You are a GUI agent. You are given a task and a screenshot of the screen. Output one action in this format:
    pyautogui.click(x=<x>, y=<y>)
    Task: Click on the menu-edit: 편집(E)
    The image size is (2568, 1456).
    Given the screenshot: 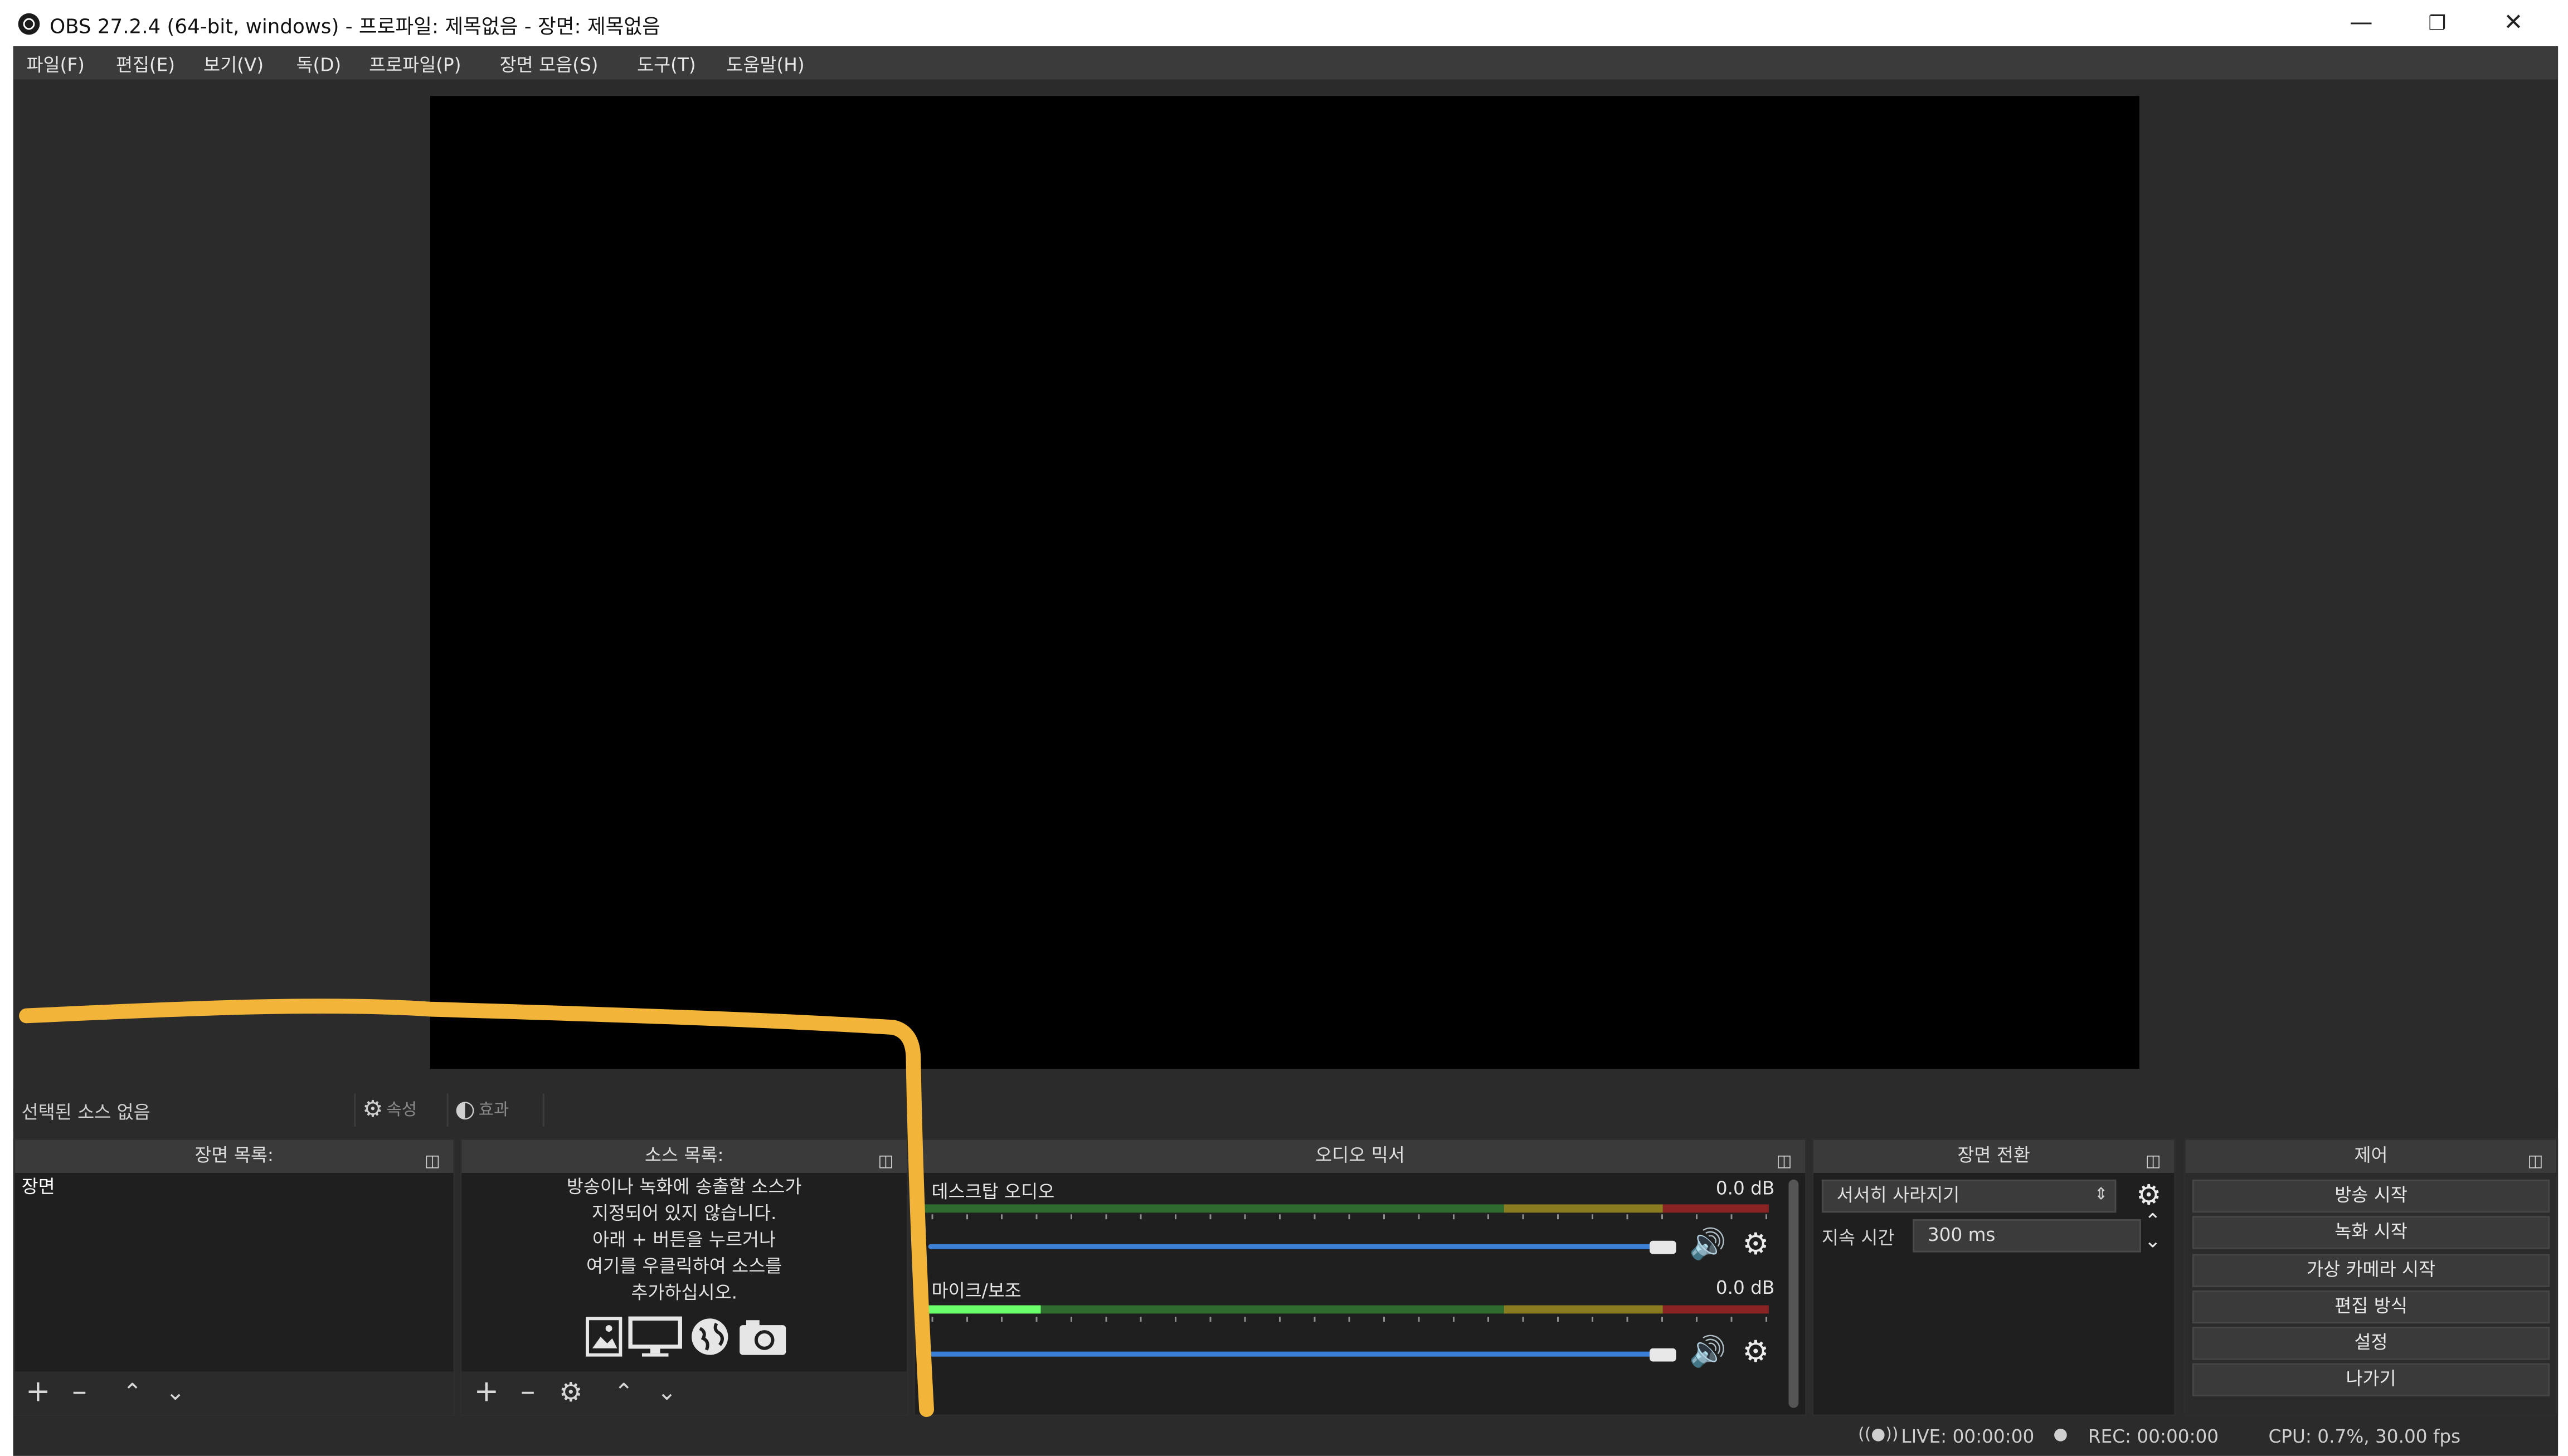 What is the action you would take?
    pyautogui.click(x=145, y=64)
    